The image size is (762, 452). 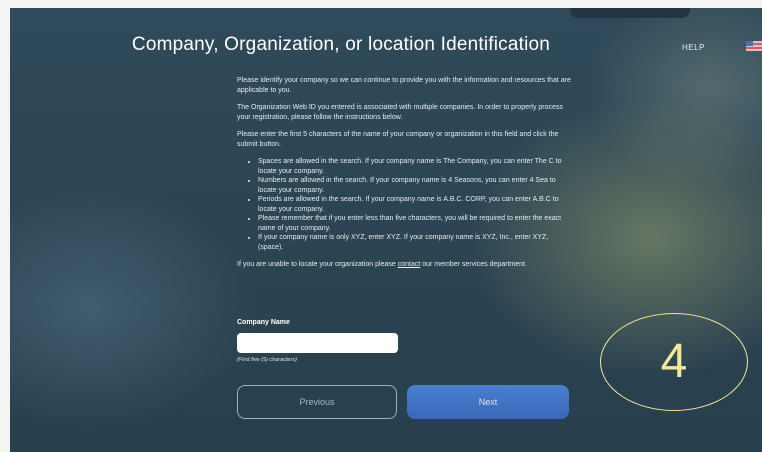 What do you see at coordinates (409, 264) in the screenshot?
I see `contact-link: contact` at bounding box center [409, 264].